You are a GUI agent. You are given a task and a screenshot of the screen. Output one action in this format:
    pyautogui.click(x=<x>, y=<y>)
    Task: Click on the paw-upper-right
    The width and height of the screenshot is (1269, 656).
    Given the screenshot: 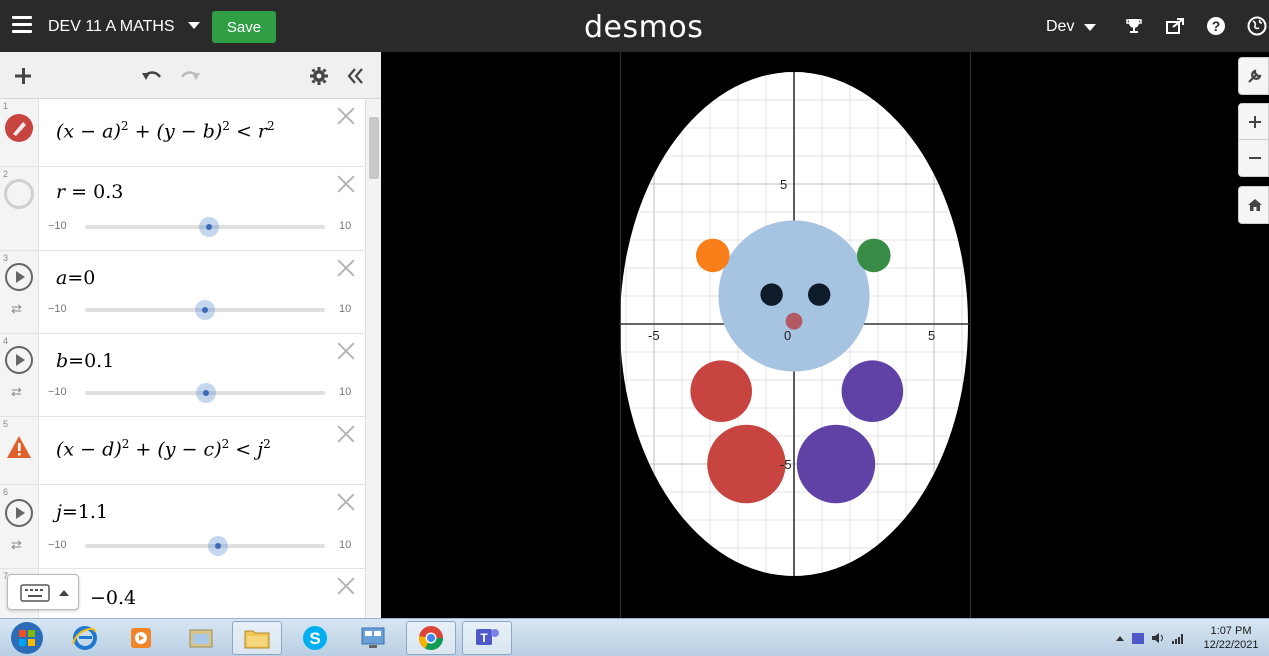 What is the action you would take?
    pyautogui.click(x=872, y=391)
    